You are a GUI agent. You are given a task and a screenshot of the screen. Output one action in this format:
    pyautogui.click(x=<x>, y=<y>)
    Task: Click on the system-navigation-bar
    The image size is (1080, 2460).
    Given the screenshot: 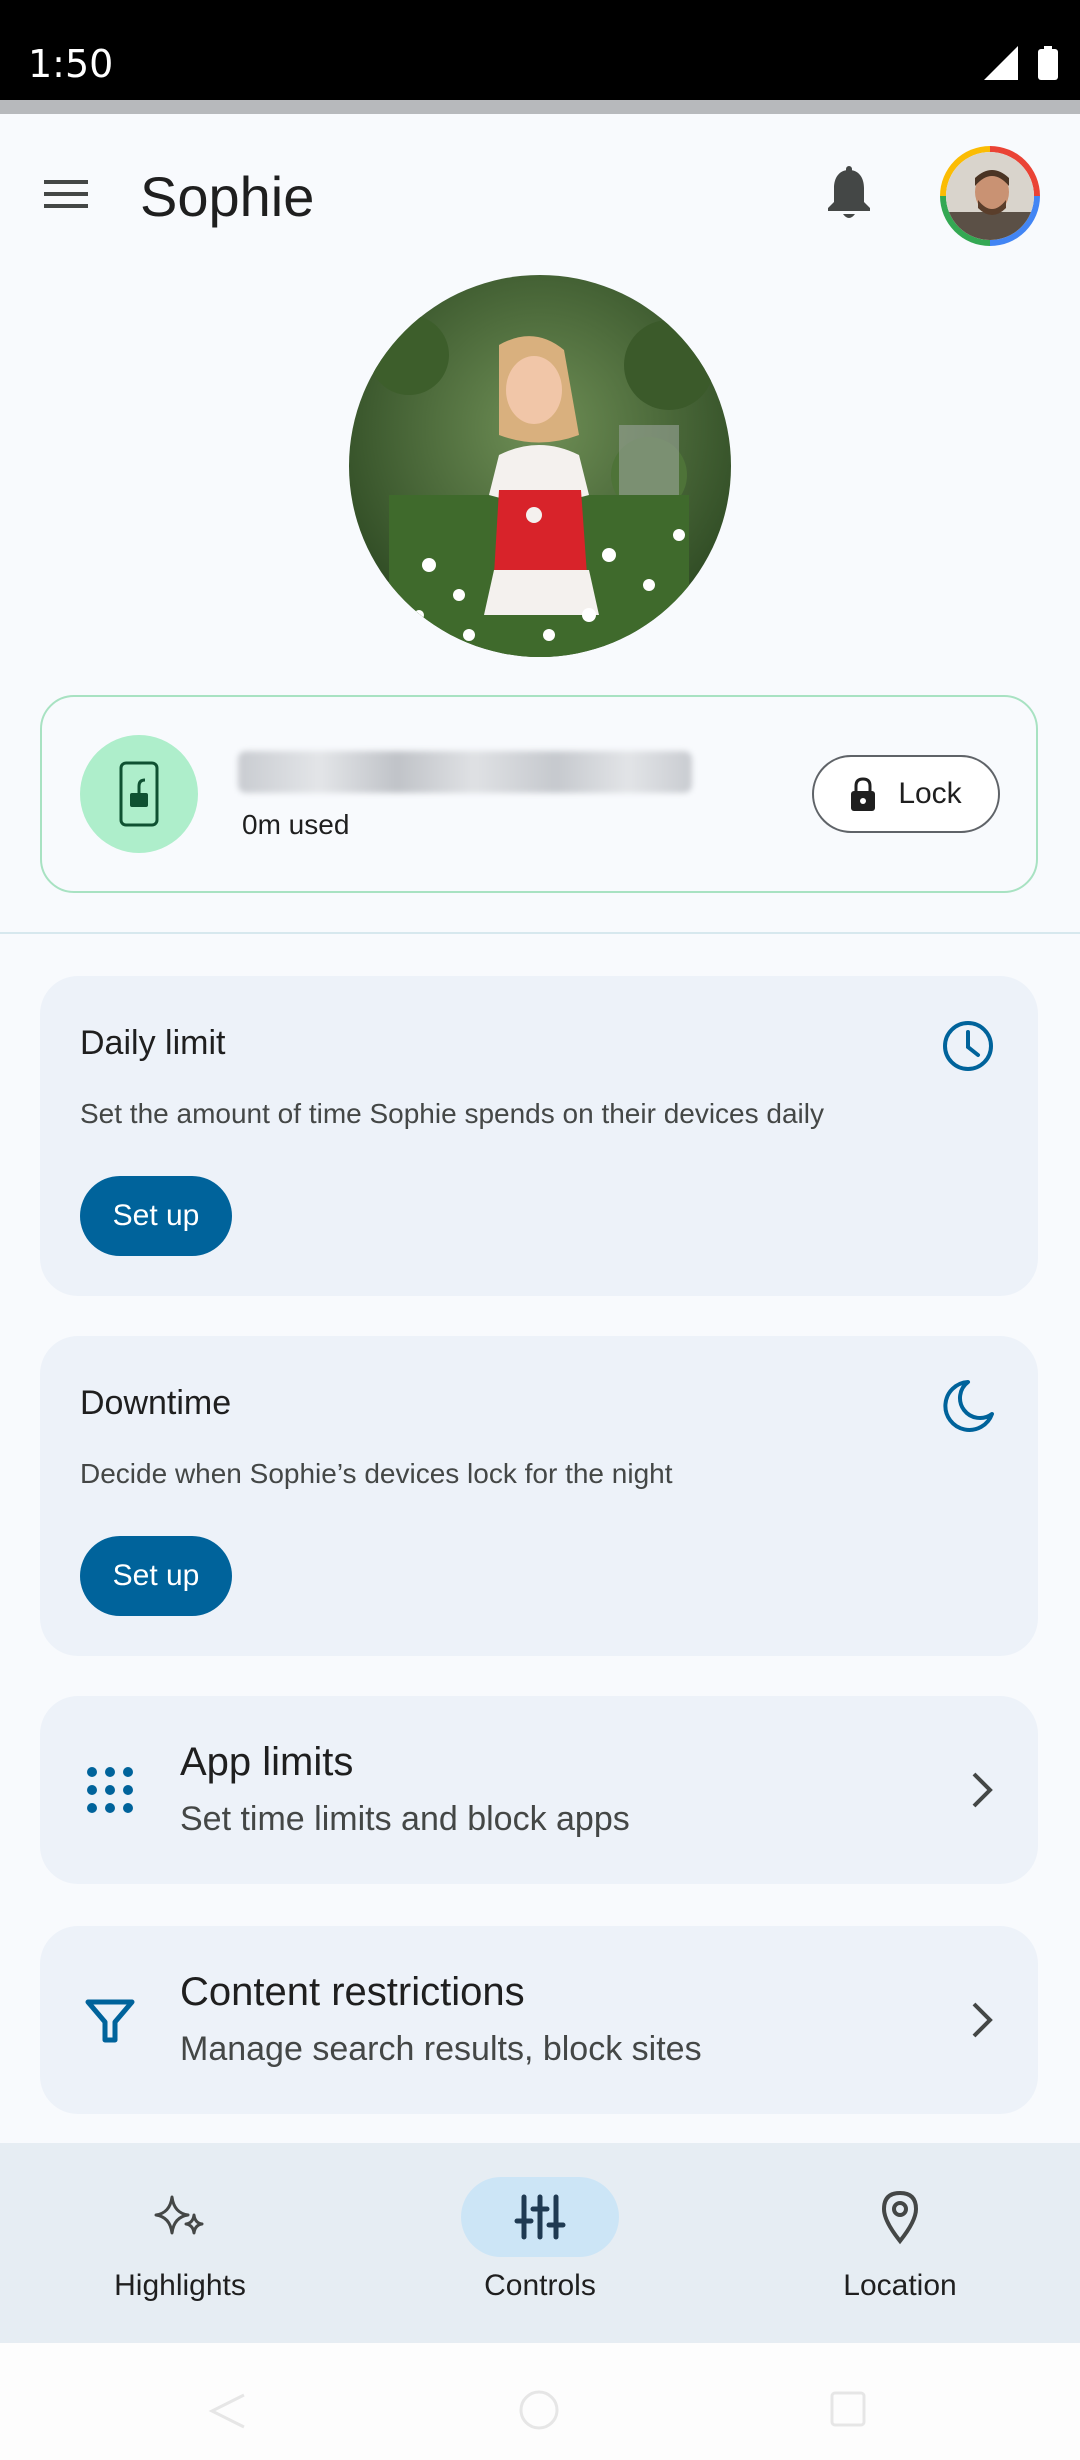 What is the action you would take?
    pyautogui.click(x=540, y=2401)
    